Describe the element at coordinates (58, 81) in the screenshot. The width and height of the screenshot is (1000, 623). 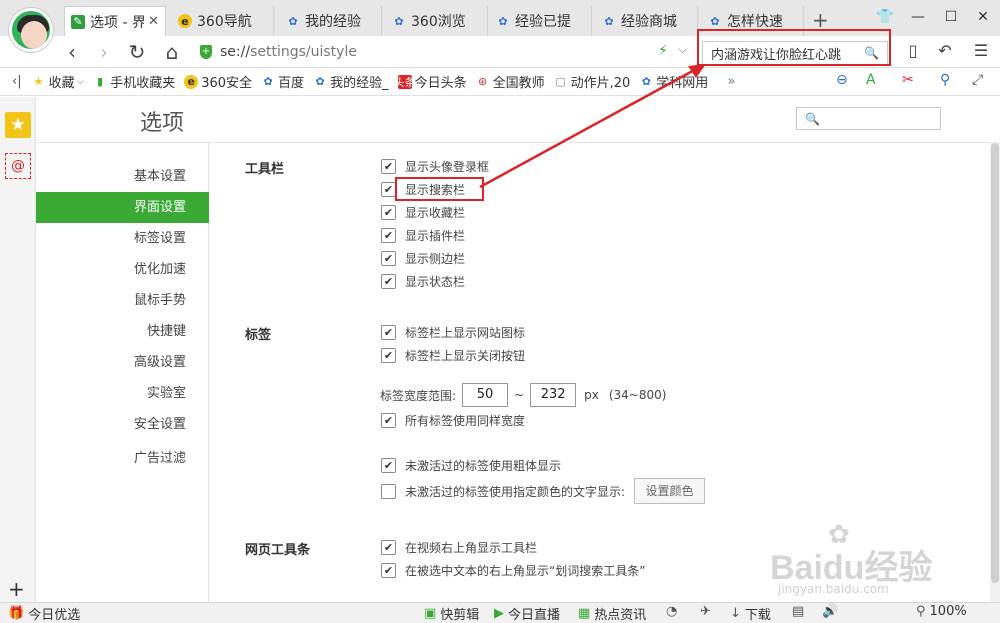
I see `bookmark-favorites: ★ 收藏 ⌵` at that location.